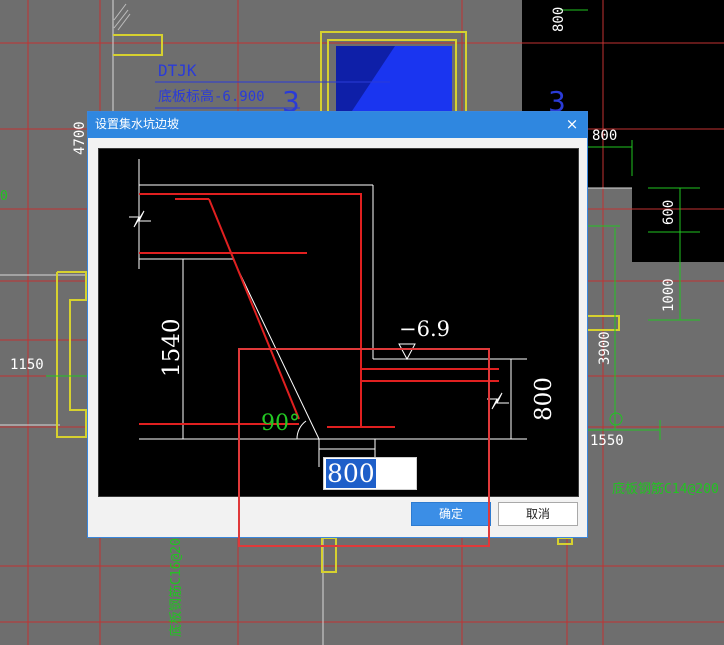  Describe the element at coordinates (572, 124) in the screenshot. I see `close-icon: ×` at that location.